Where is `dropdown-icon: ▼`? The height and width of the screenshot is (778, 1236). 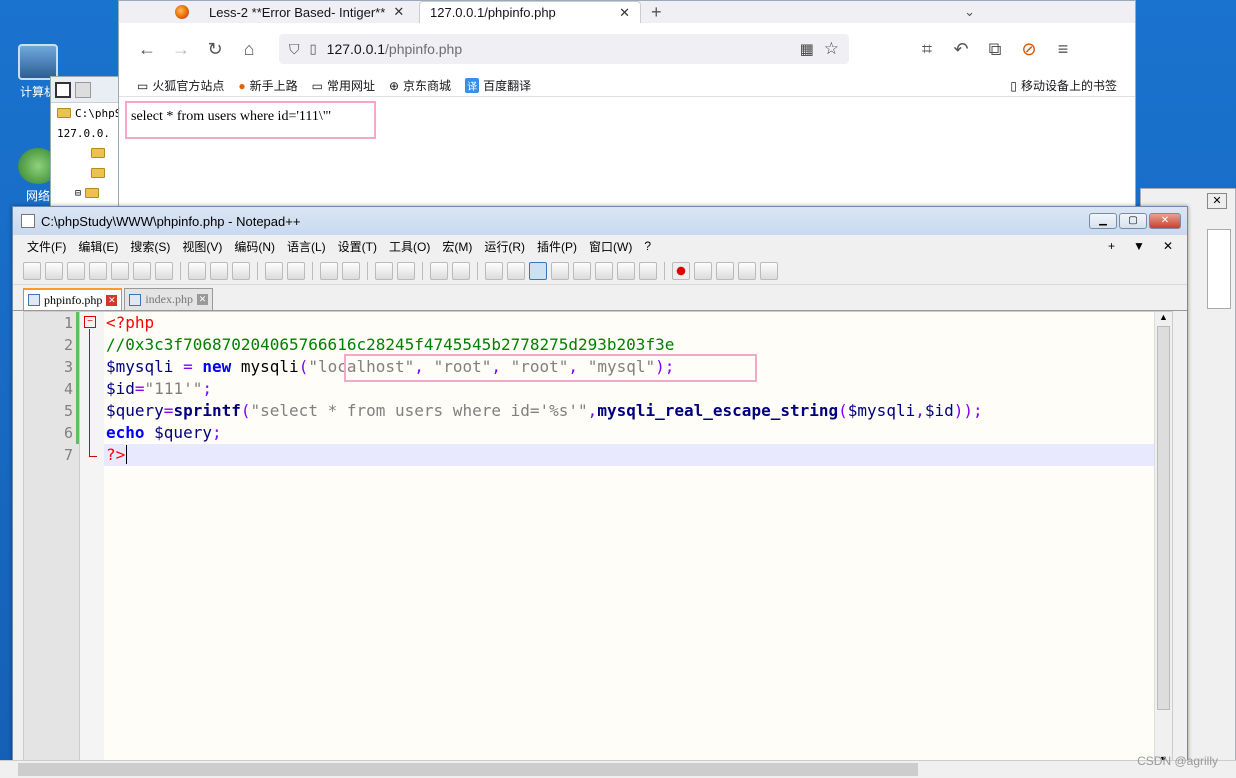
dropdown-icon: ▼ is located at coordinates (1139, 246).